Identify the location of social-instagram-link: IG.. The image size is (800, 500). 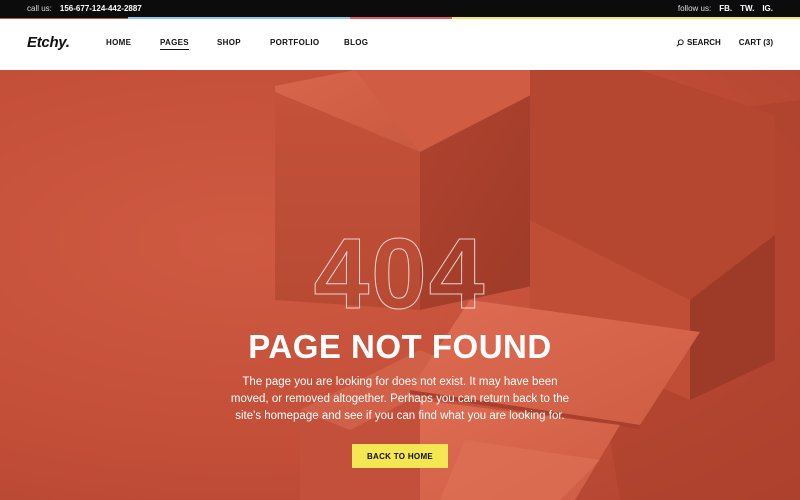
(767, 8).